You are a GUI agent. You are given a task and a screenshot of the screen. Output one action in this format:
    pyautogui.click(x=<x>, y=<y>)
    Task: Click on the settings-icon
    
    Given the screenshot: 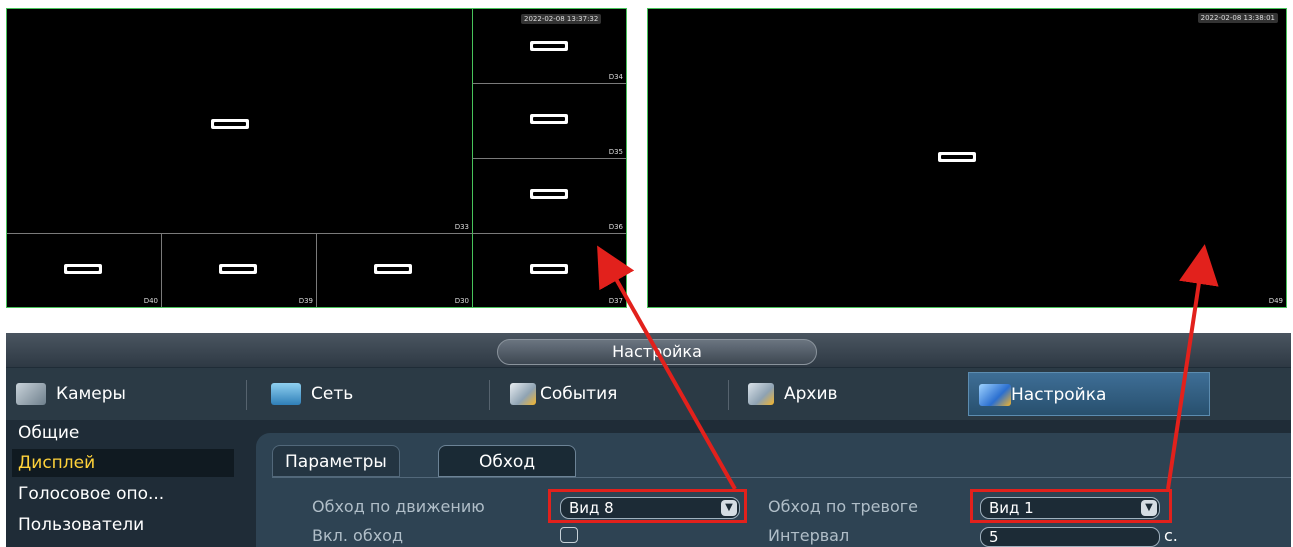 What is the action you would take?
    pyautogui.click(x=995, y=395)
    